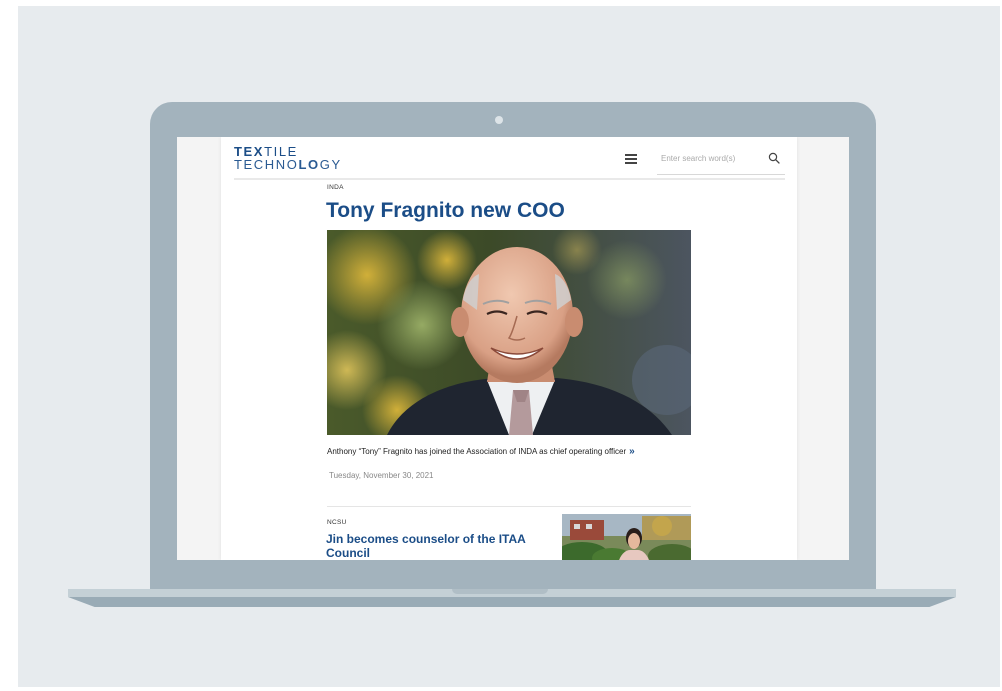 The image size is (1002, 691). What do you see at coordinates (632, 451) in the screenshot?
I see `read-more-link: »` at bounding box center [632, 451].